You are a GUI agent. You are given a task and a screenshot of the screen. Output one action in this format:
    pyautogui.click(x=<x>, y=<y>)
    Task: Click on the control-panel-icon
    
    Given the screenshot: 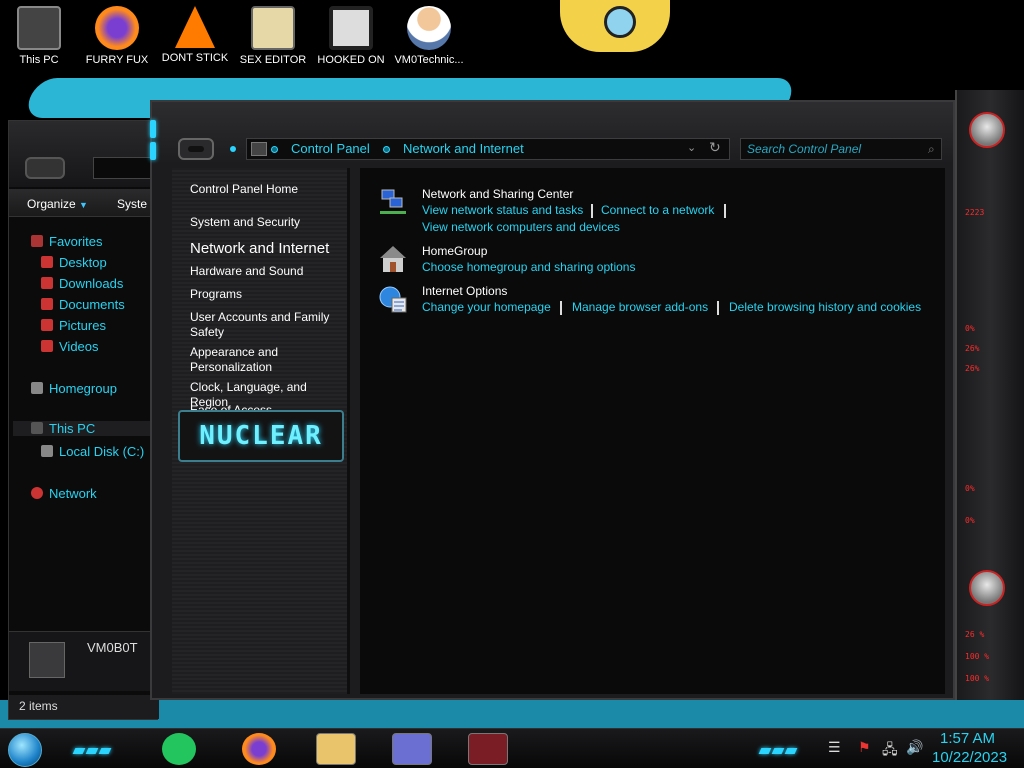 What is the action you would take?
    pyautogui.click(x=259, y=149)
    